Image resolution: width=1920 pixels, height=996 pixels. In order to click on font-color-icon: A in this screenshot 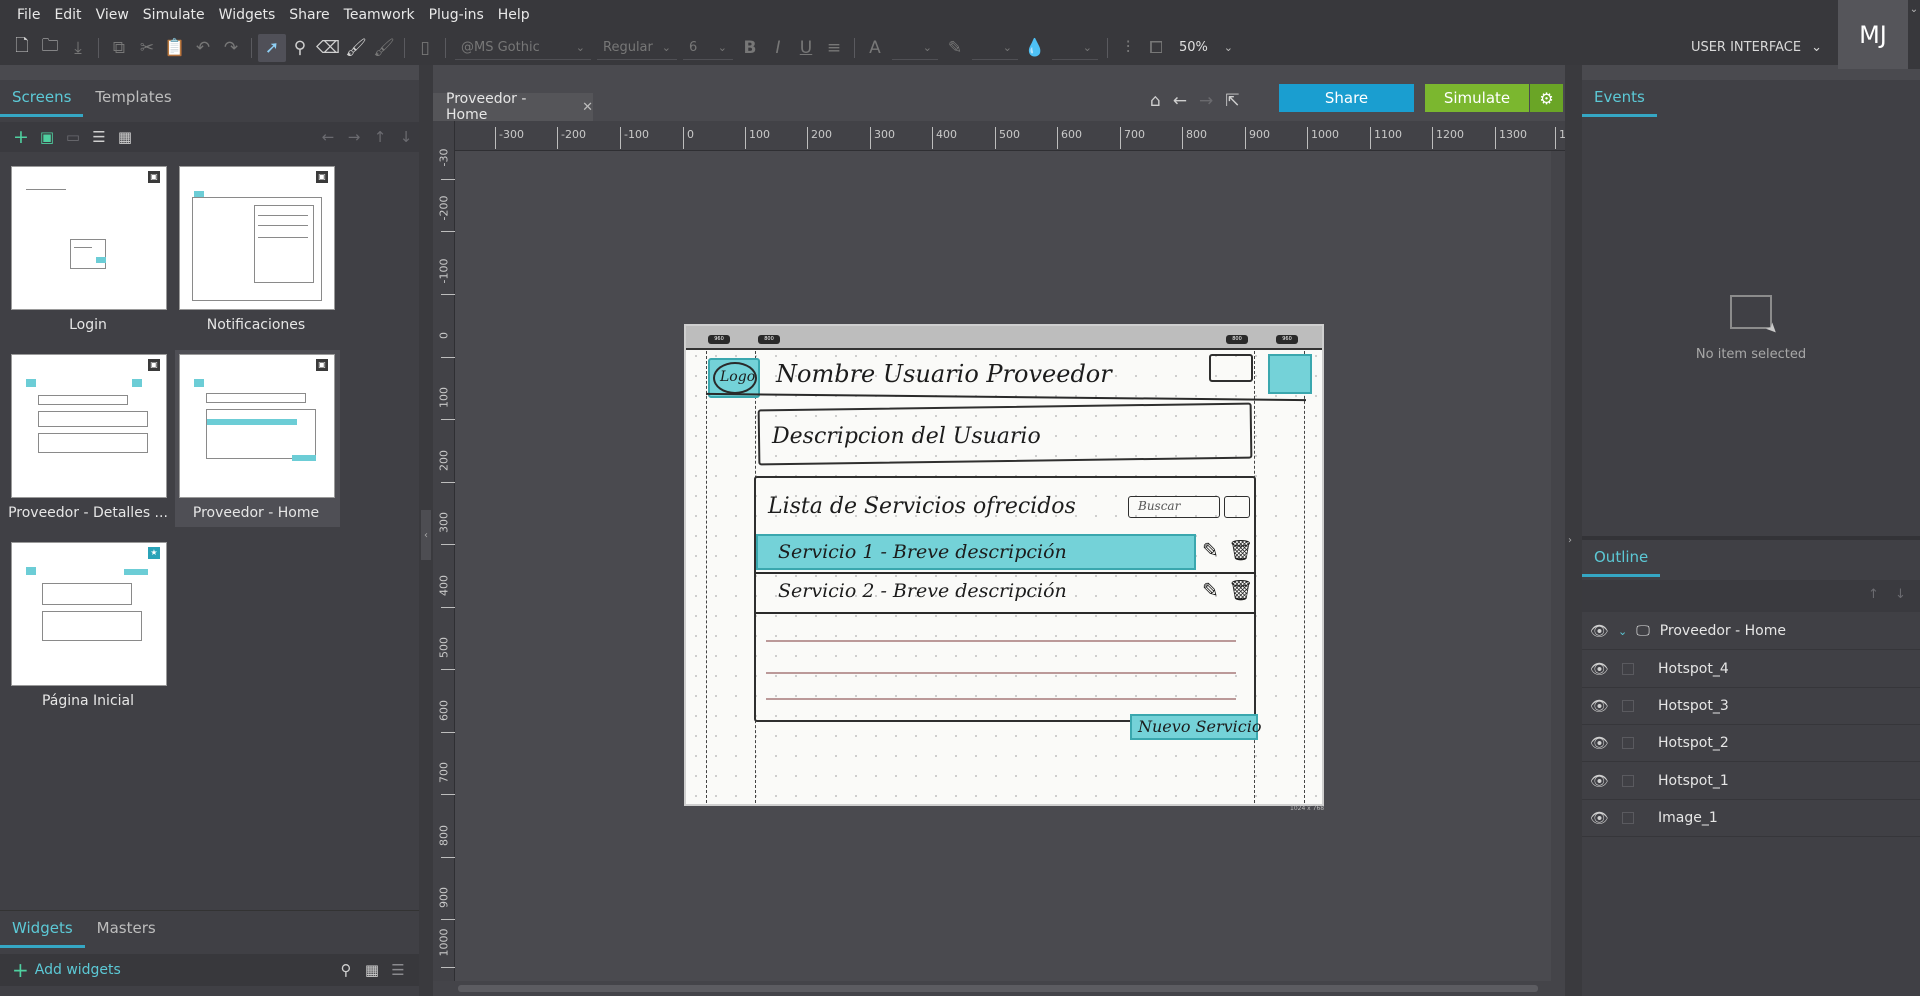, I will do `click(875, 48)`.